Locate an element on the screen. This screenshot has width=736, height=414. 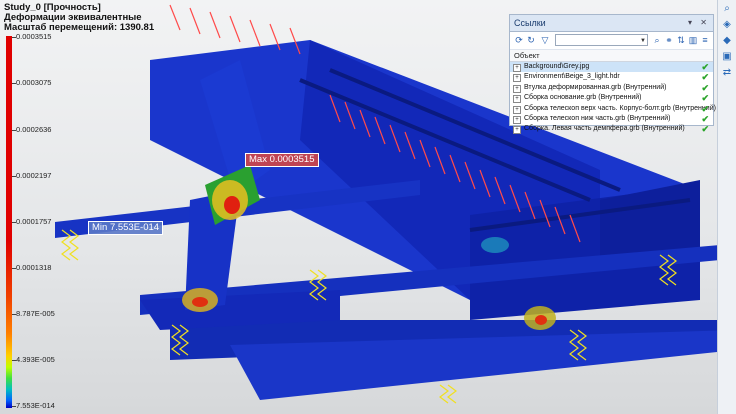
hotspot-mid is located at coordinates (495, 245).